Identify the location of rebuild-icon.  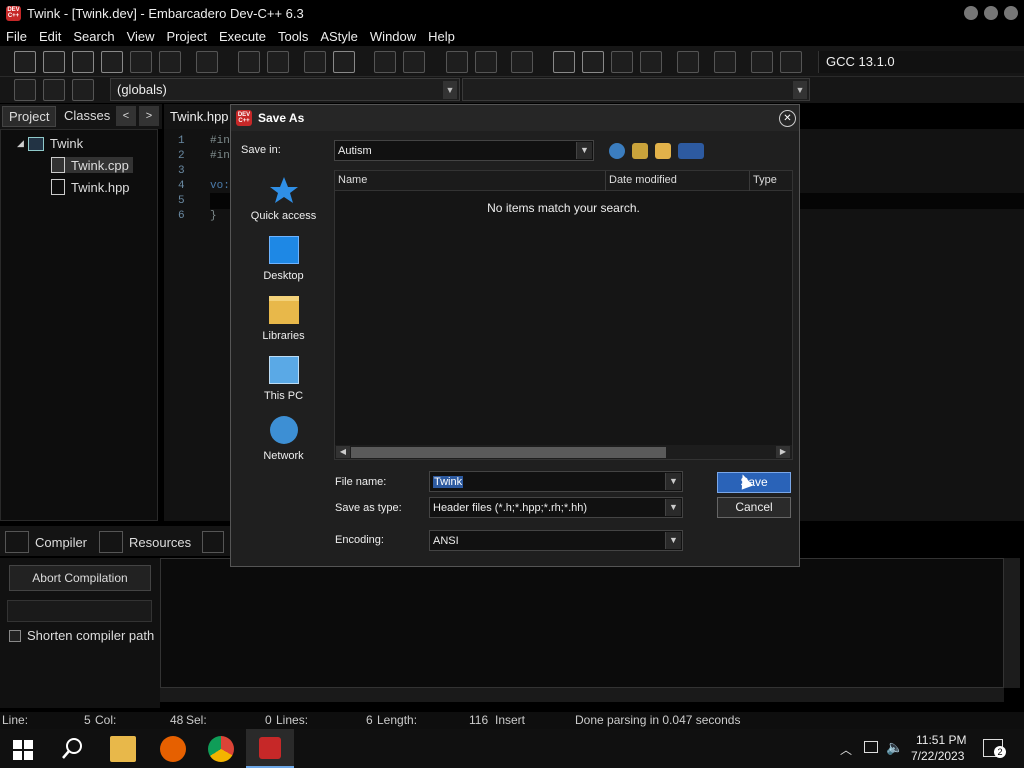
(651, 62).